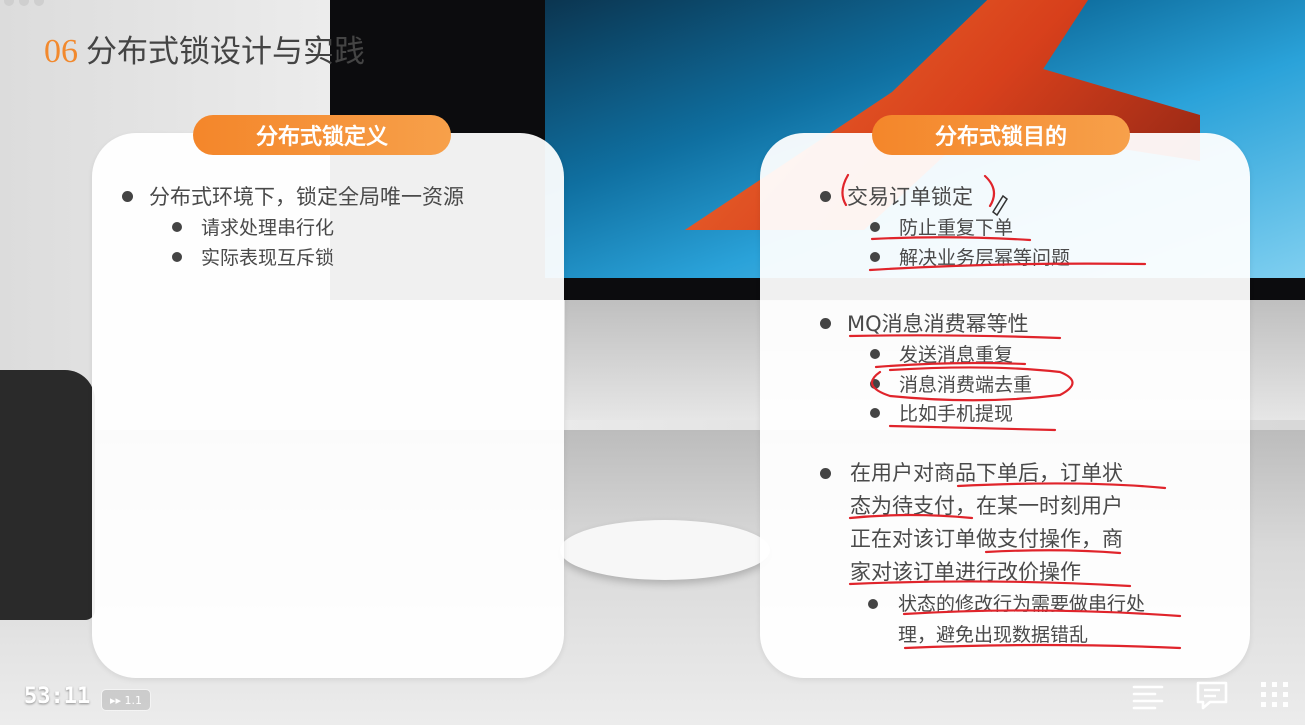 The height and width of the screenshot is (725, 1305). What do you see at coordinates (225, 52) in the screenshot?
I see `slide-title: 分布式锁设计与实践` at bounding box center [225, 52].